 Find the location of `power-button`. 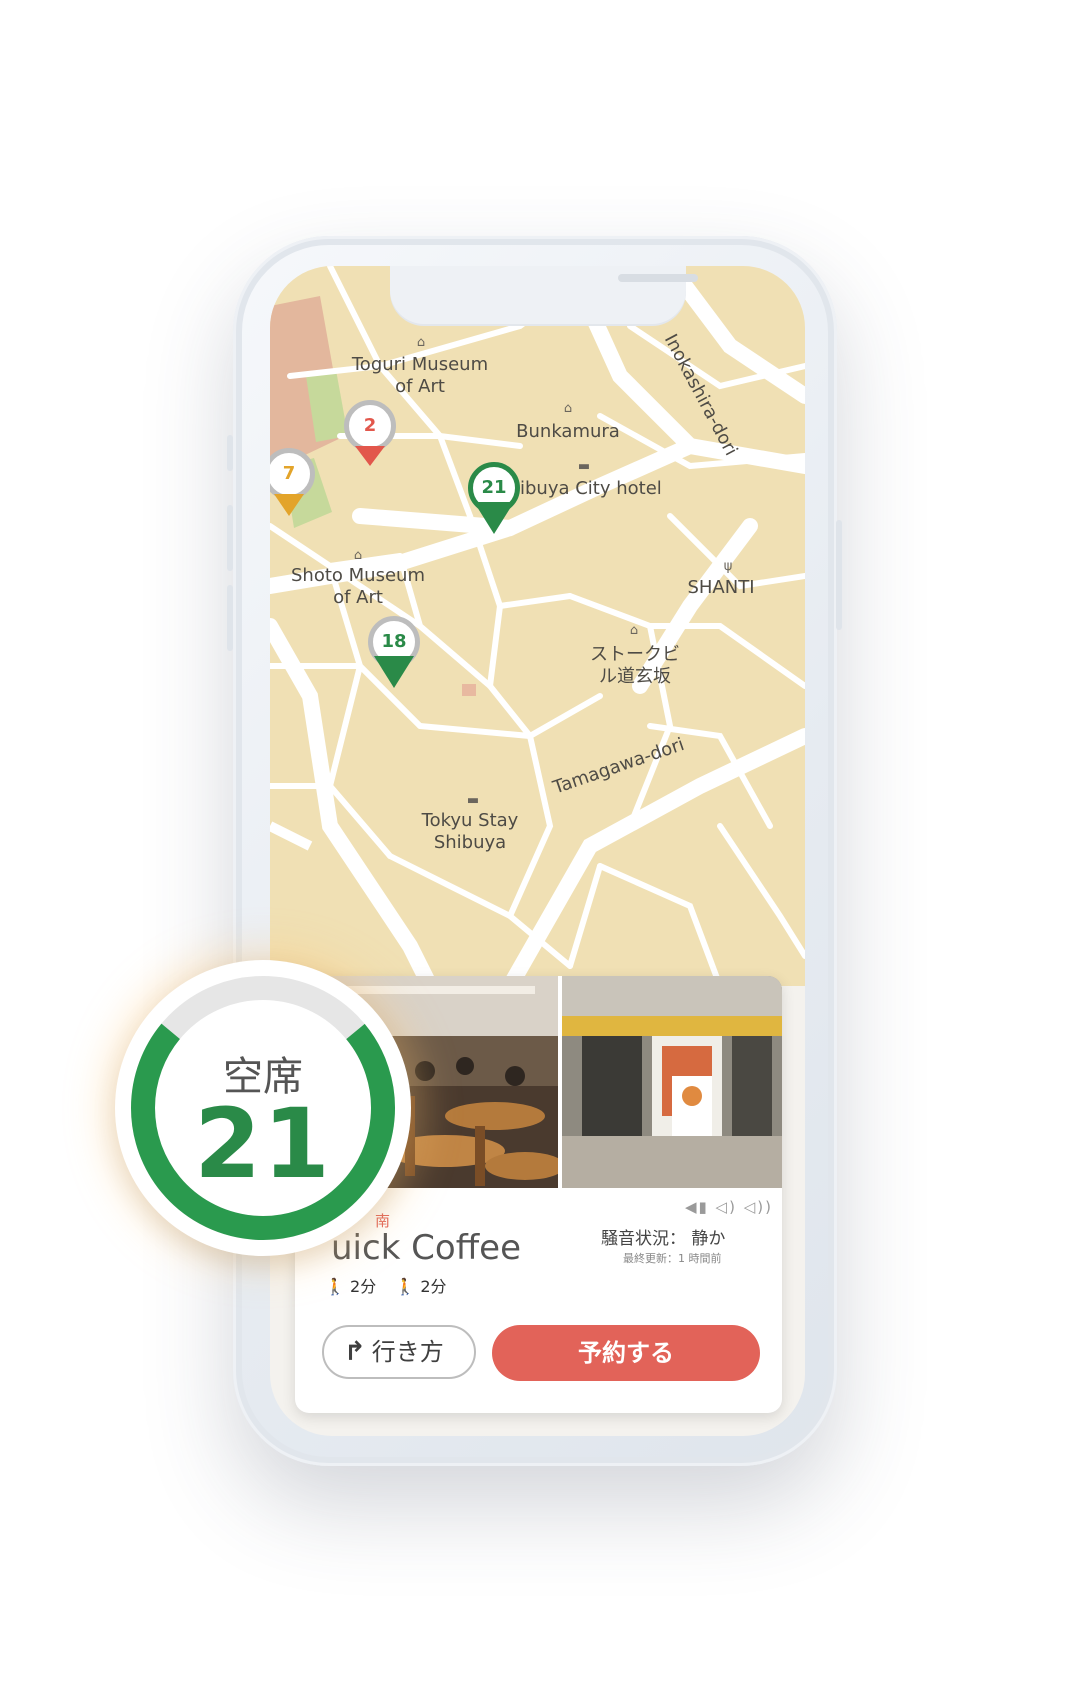

power-button is located at coordinates (839, 575).